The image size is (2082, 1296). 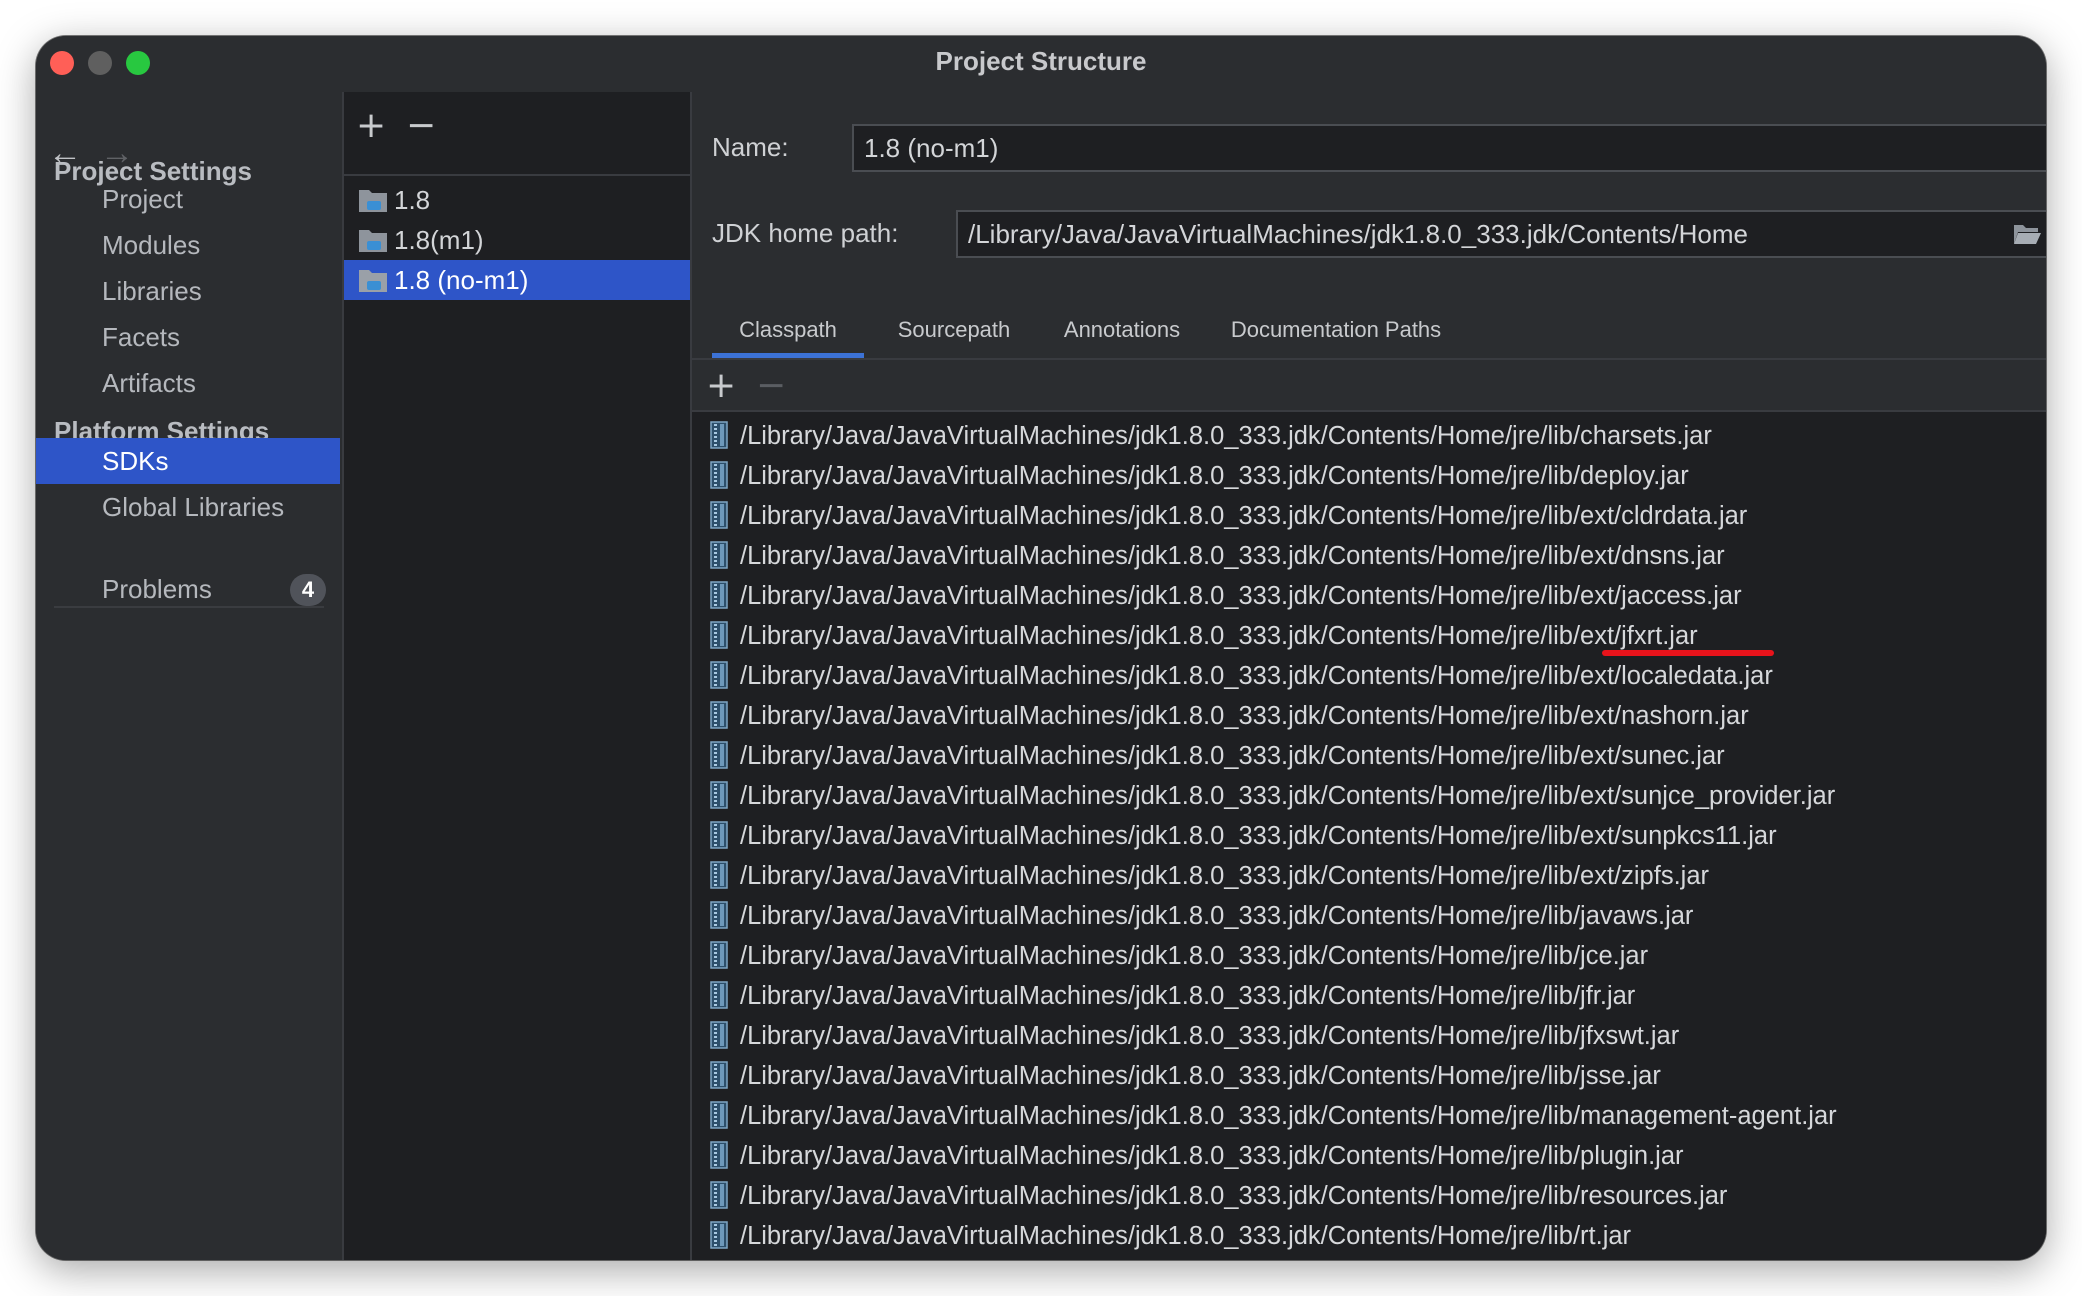 What do you see at coordinates (2027, 234) in the screenshot?
I see `folder-open-icon` at bounding box center [2027, 234].